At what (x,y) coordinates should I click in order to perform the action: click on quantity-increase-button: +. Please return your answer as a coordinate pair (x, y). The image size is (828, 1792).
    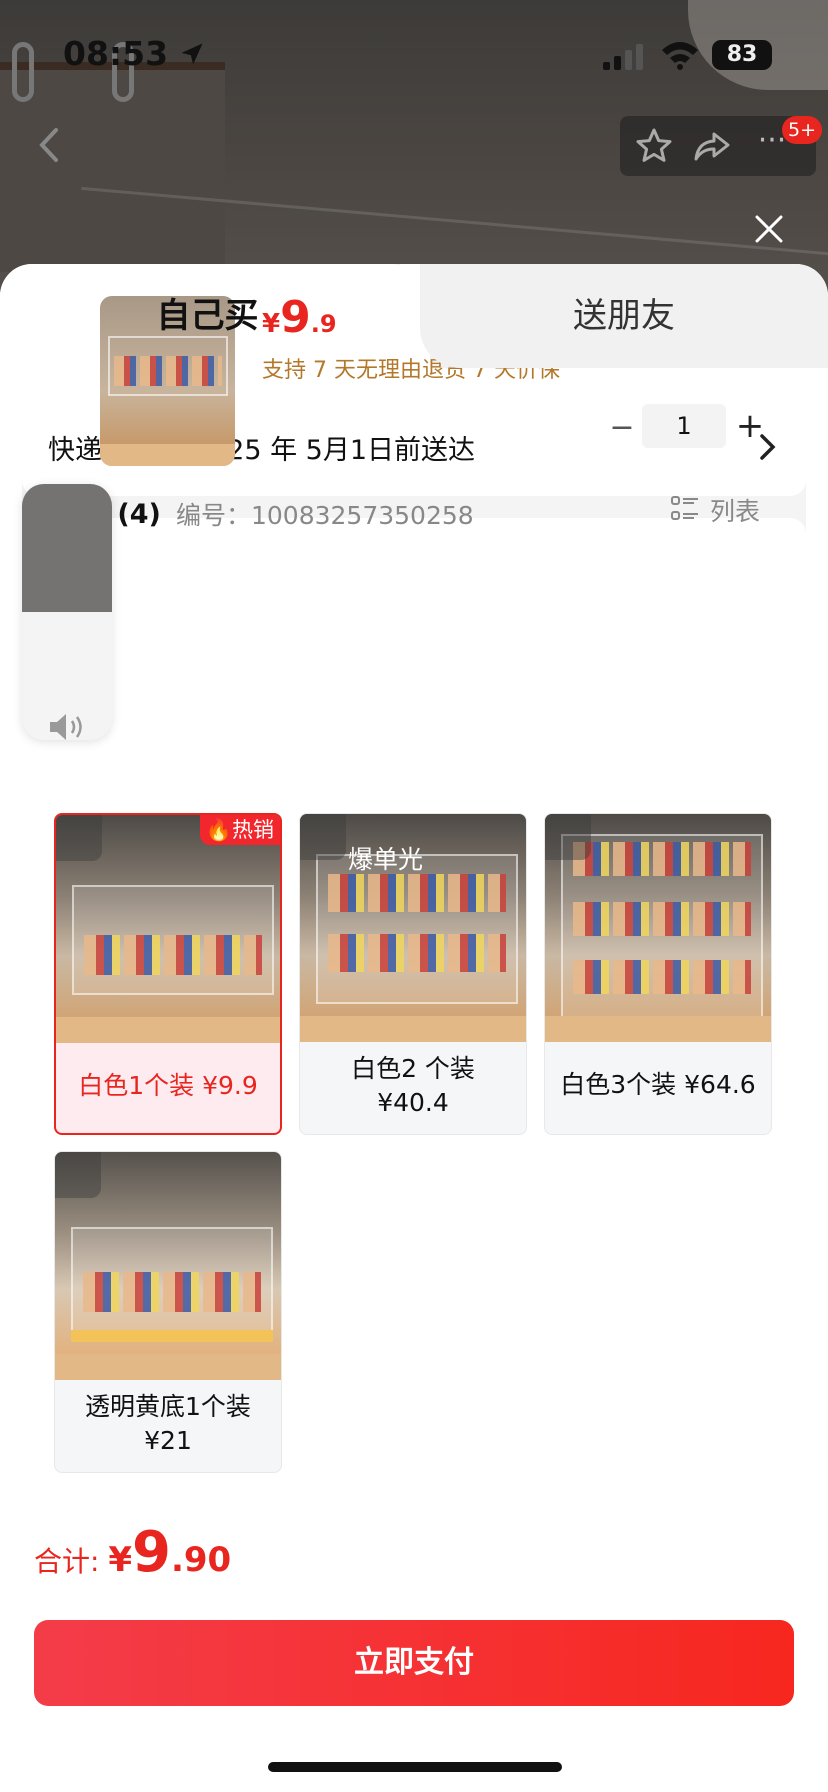
    Looking at the image, I should click on (750, 426).